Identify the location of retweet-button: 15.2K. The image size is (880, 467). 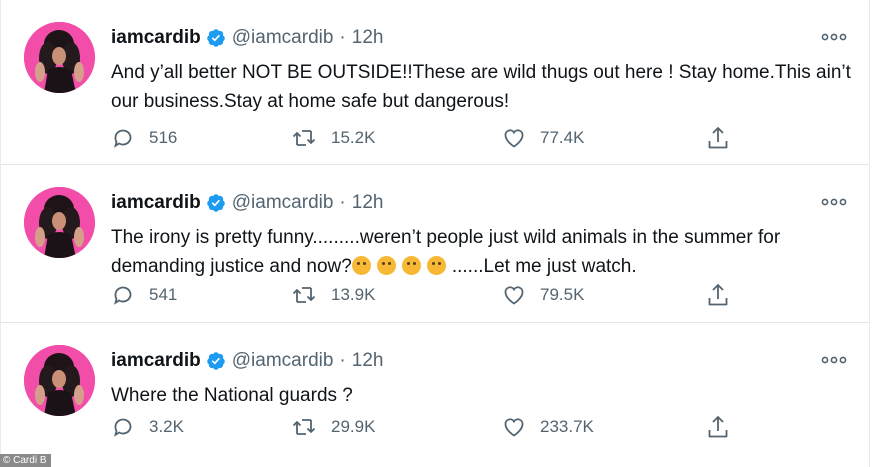
(333, 138).